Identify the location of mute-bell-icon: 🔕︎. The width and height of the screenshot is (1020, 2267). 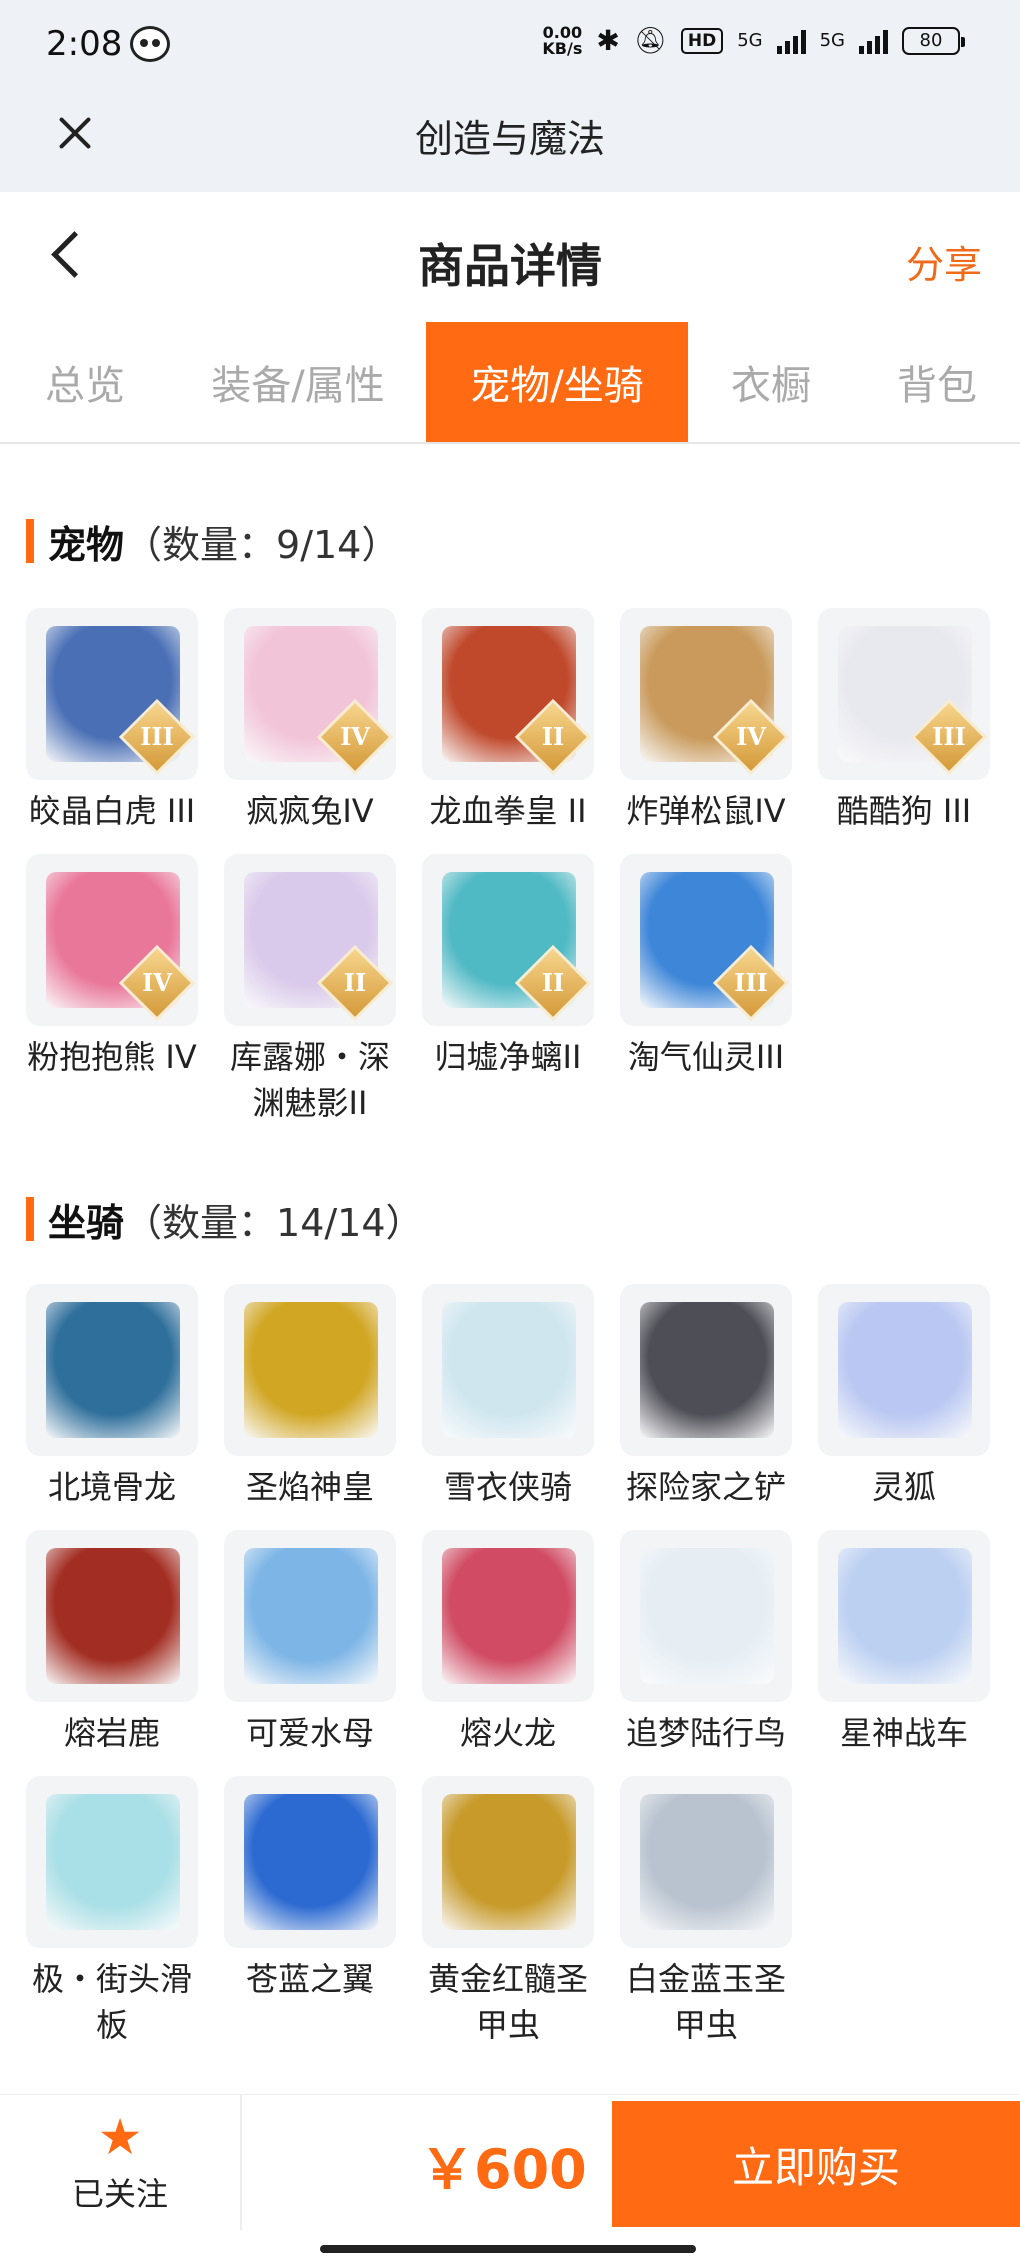
(650, 40).